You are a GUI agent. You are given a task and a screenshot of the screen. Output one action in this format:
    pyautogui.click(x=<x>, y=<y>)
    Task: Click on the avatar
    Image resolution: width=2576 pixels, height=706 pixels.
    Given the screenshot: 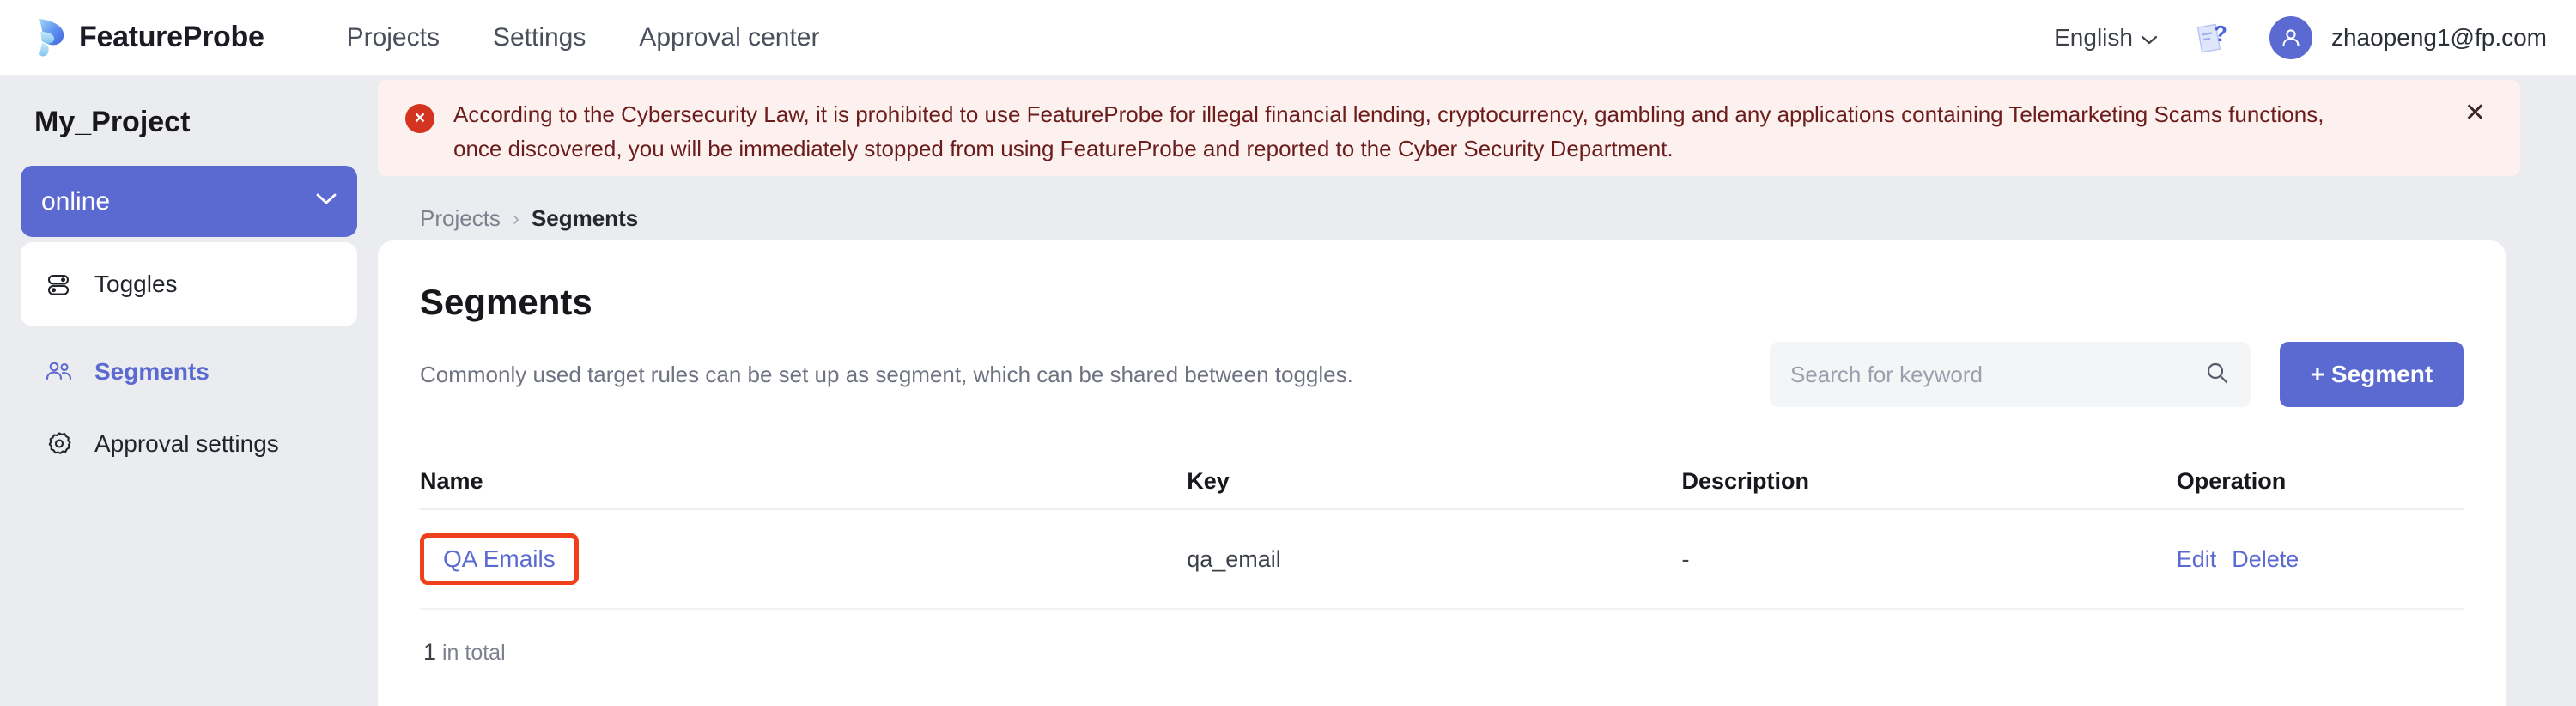 What is the action you would take?
    pyautogui.click(x=2290, y=37)
    